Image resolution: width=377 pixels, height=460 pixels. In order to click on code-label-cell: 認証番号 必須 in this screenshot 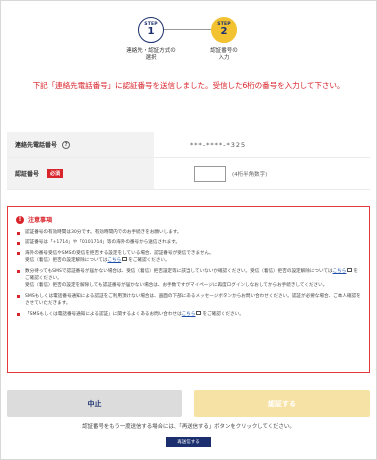, I will do `click(80, 173)`.